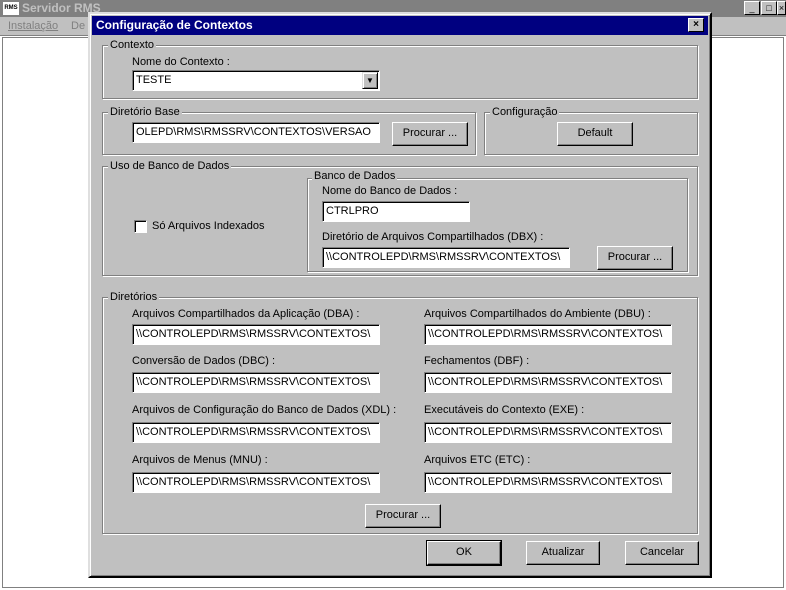  I want to click on mnu-input: \\CONTROLEPD\RMS\RMSSRV\CONTEXTOS\, so click(256, 482).